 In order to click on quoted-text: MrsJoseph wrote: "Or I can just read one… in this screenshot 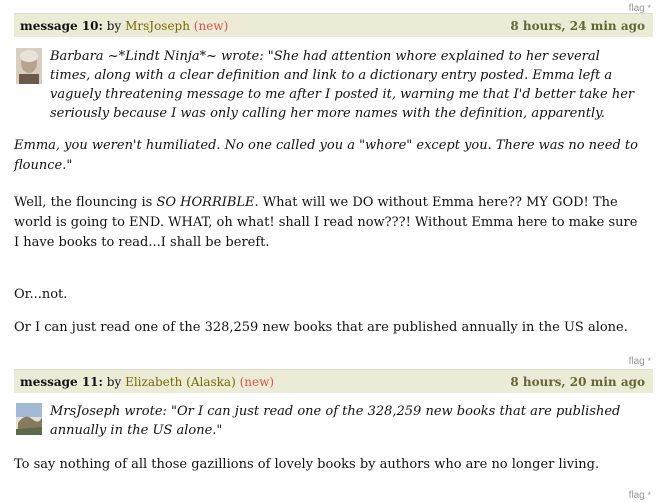, I will do `click(335, 421)`.